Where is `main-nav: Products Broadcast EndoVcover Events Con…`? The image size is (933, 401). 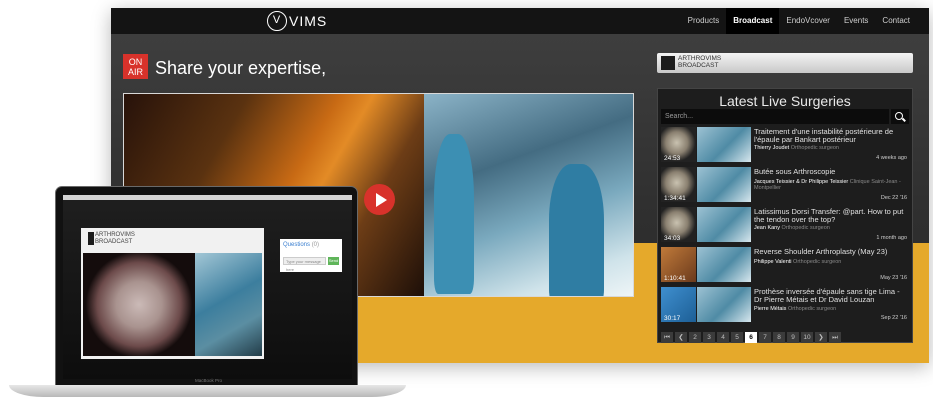 main-nav: Products Broadcast EndoVcover Events Con… is located at coordinates (799, 21).